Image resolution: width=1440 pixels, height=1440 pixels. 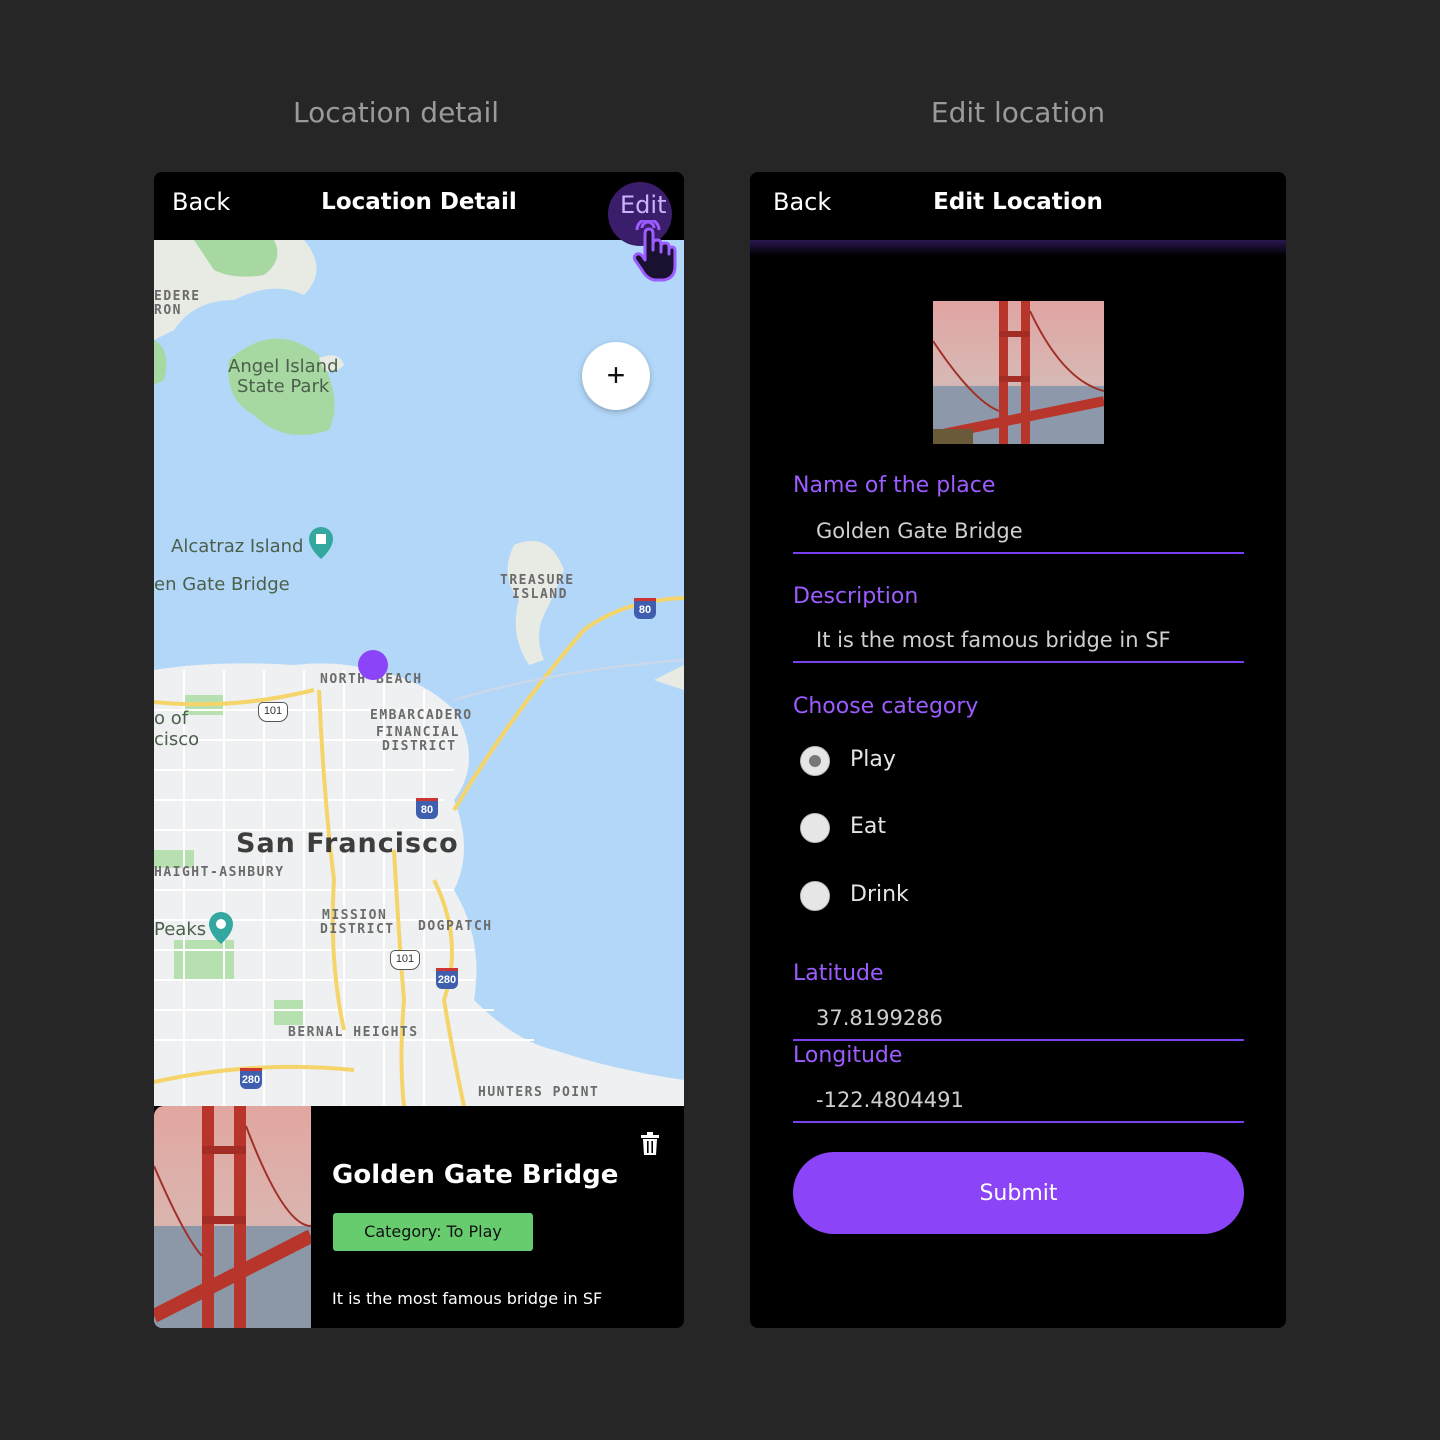 I want to click on trash-icon, so click(x=650, y=1144).